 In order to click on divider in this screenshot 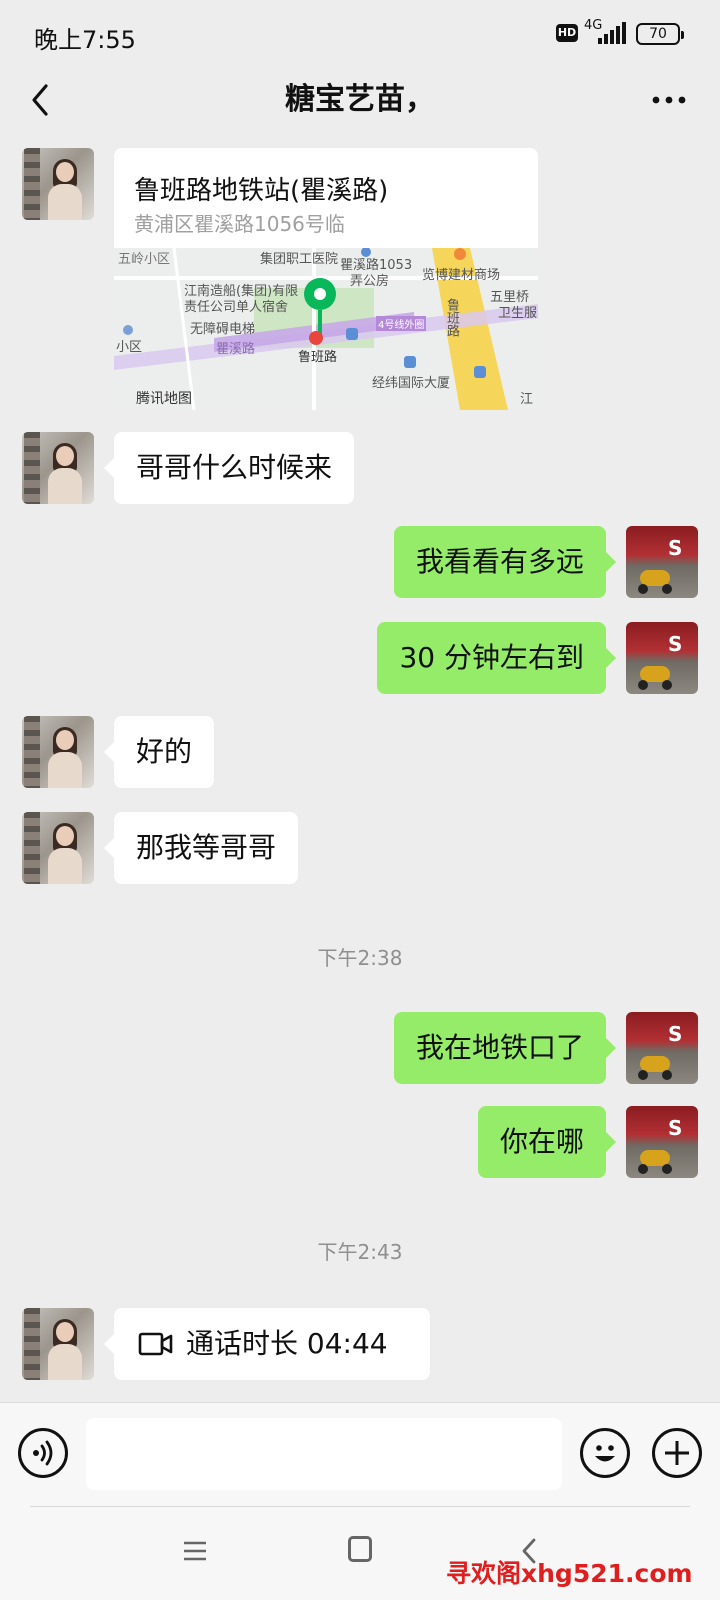, I will do `click(360, 1506)`.